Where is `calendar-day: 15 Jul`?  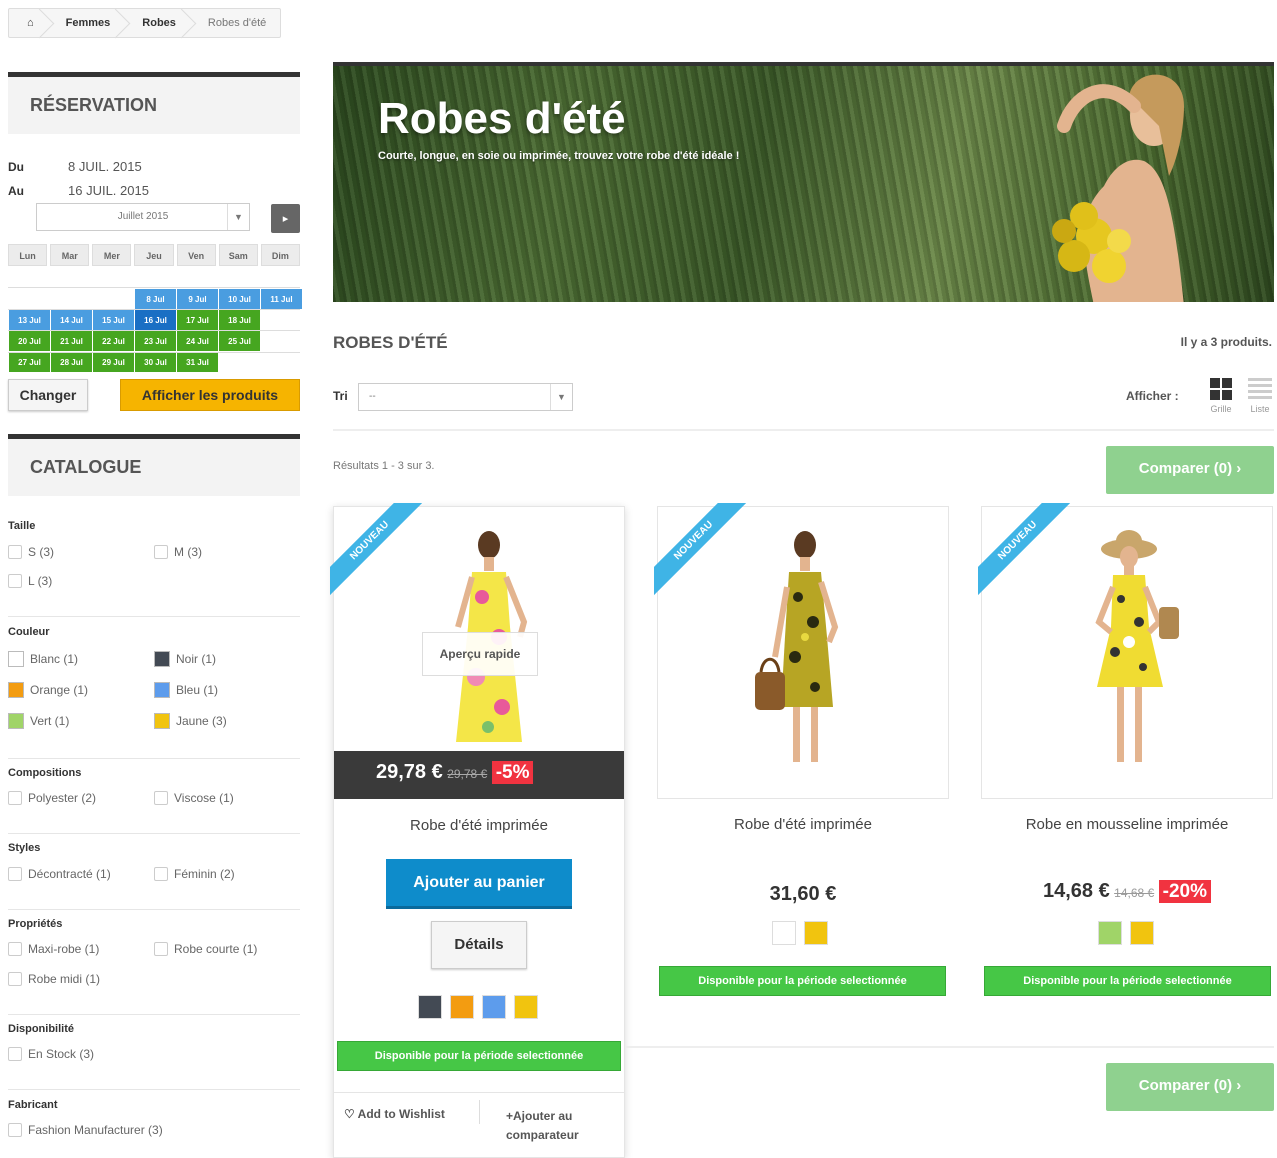
calendar-day: 15 Jul is located at coordinates (113, 320).